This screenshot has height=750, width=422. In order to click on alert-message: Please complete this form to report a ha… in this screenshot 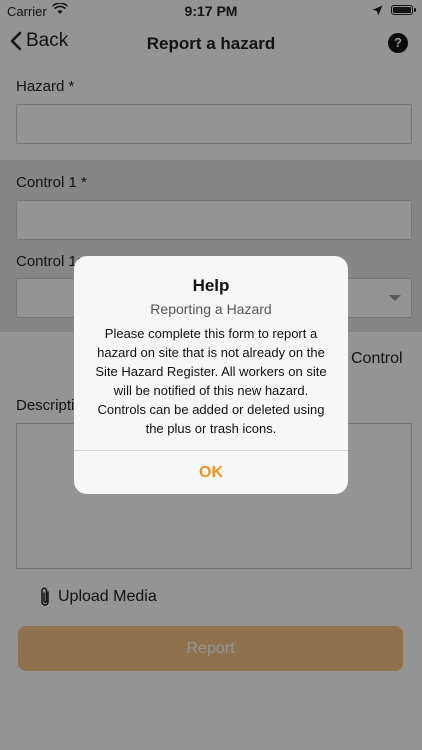, I will do `click(211, 381)`.